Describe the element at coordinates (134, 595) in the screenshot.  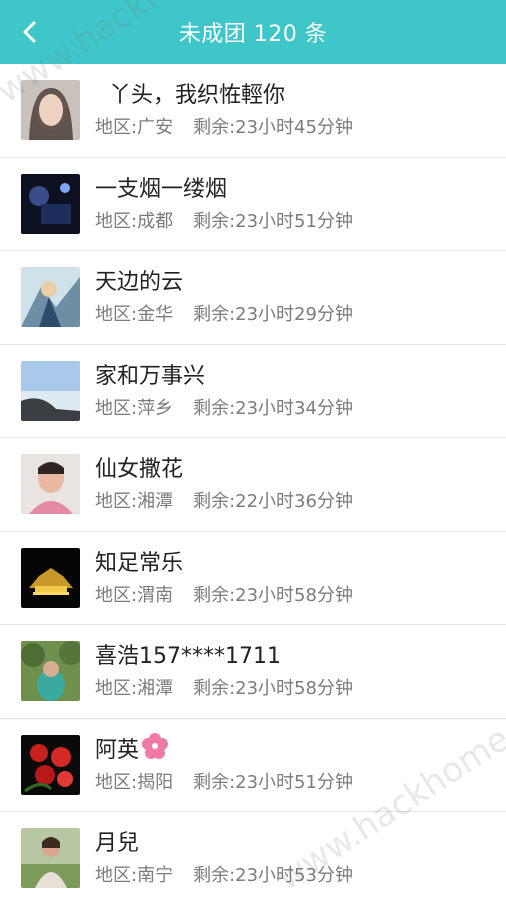
I see `item-region: 地区:渭南` at that location.